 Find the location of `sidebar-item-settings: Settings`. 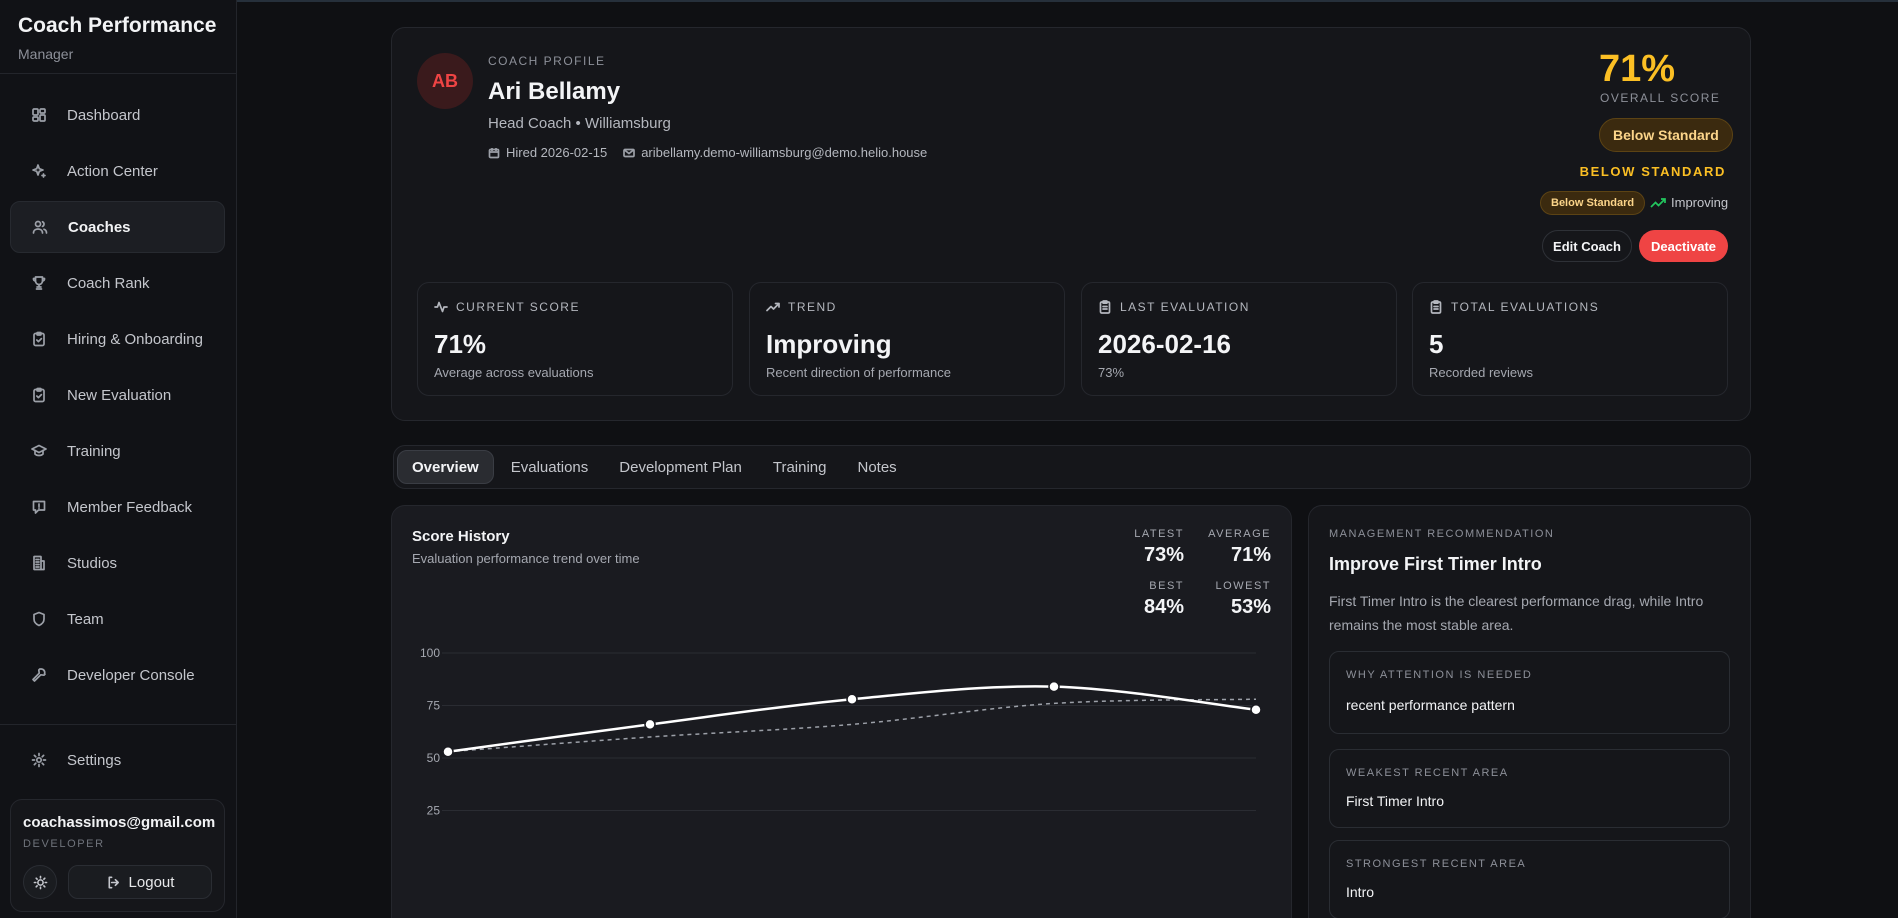

sidebar-item-settings: Settings is located at coordinates (117, 760).